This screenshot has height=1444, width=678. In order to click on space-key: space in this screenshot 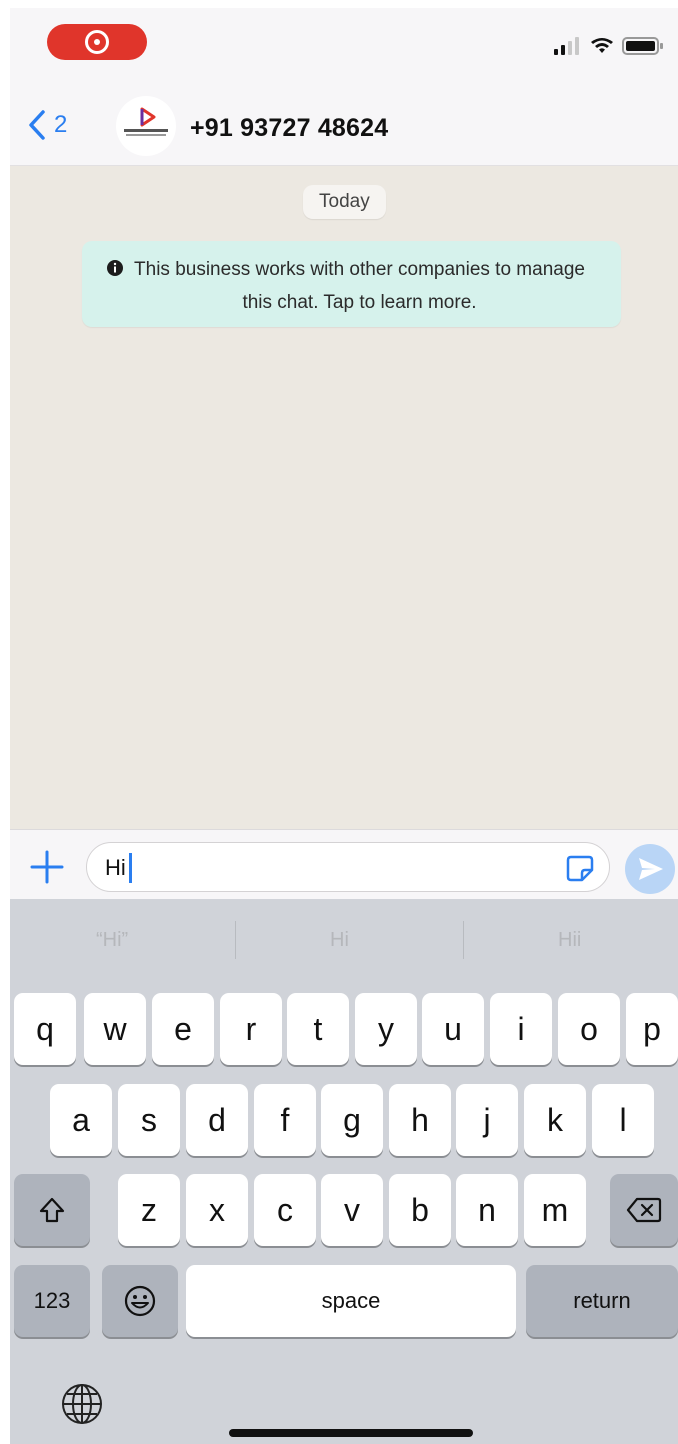, I will do `click(351, 1301)`.